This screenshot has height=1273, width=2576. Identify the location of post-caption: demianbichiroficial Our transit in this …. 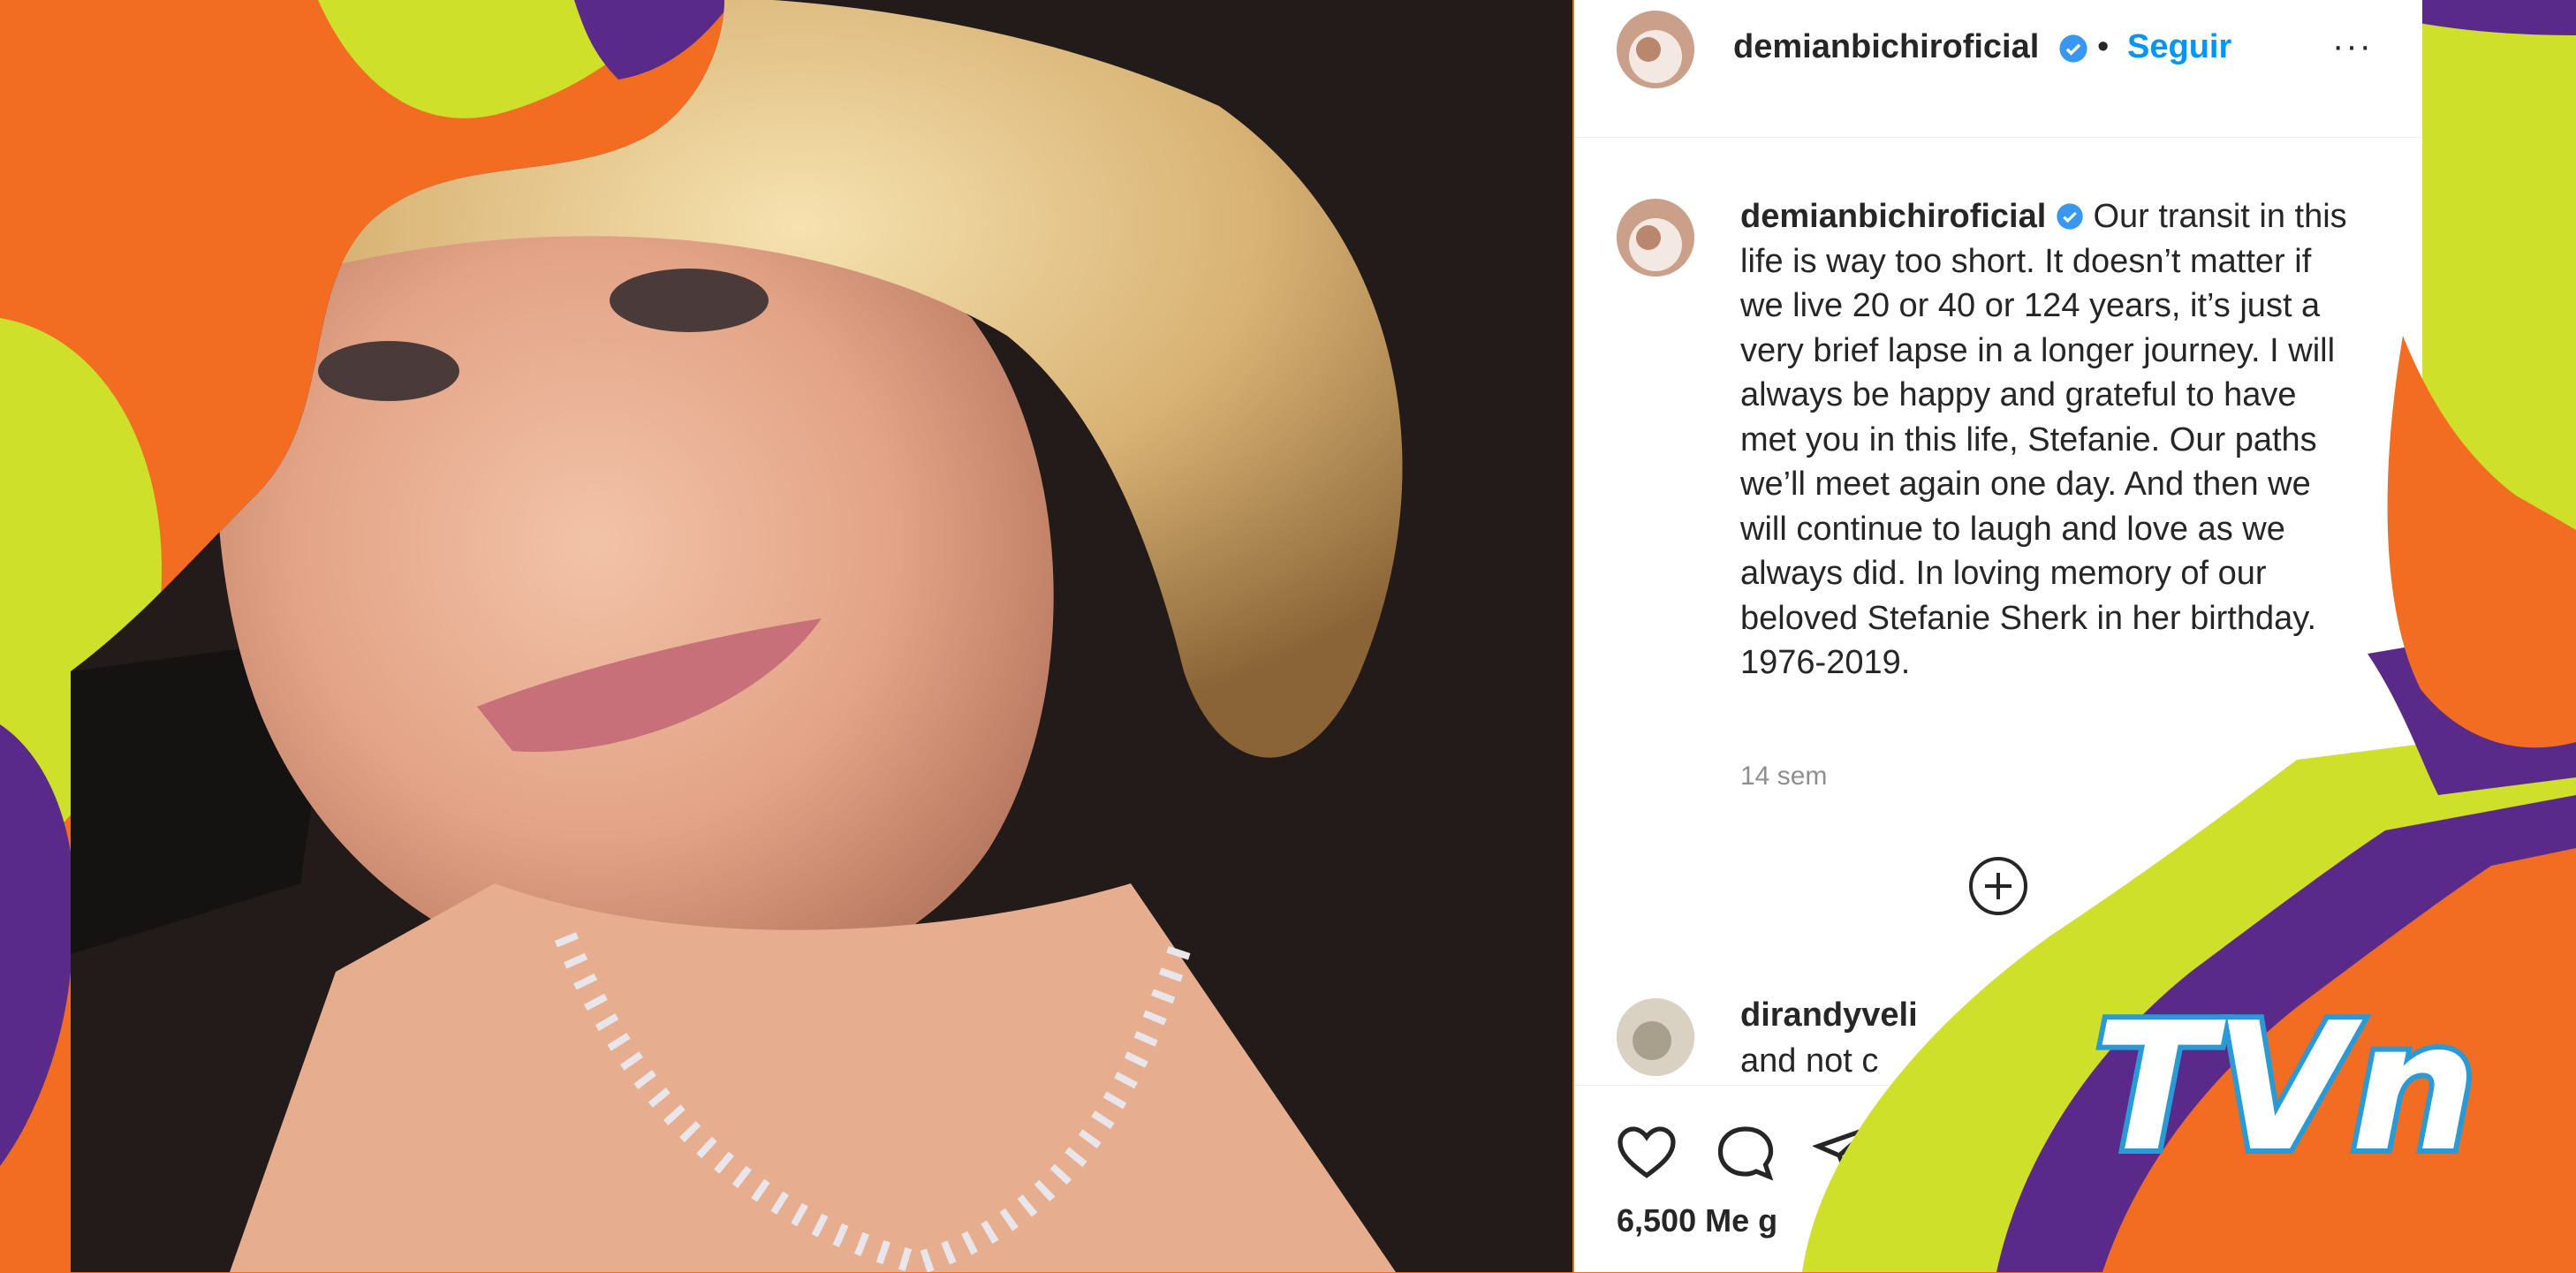
(2045, 440).